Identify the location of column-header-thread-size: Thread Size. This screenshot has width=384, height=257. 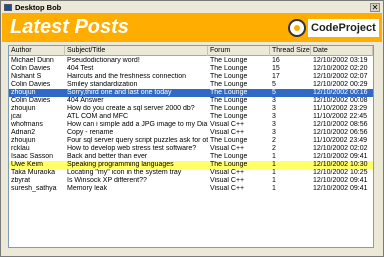
(290, 51).